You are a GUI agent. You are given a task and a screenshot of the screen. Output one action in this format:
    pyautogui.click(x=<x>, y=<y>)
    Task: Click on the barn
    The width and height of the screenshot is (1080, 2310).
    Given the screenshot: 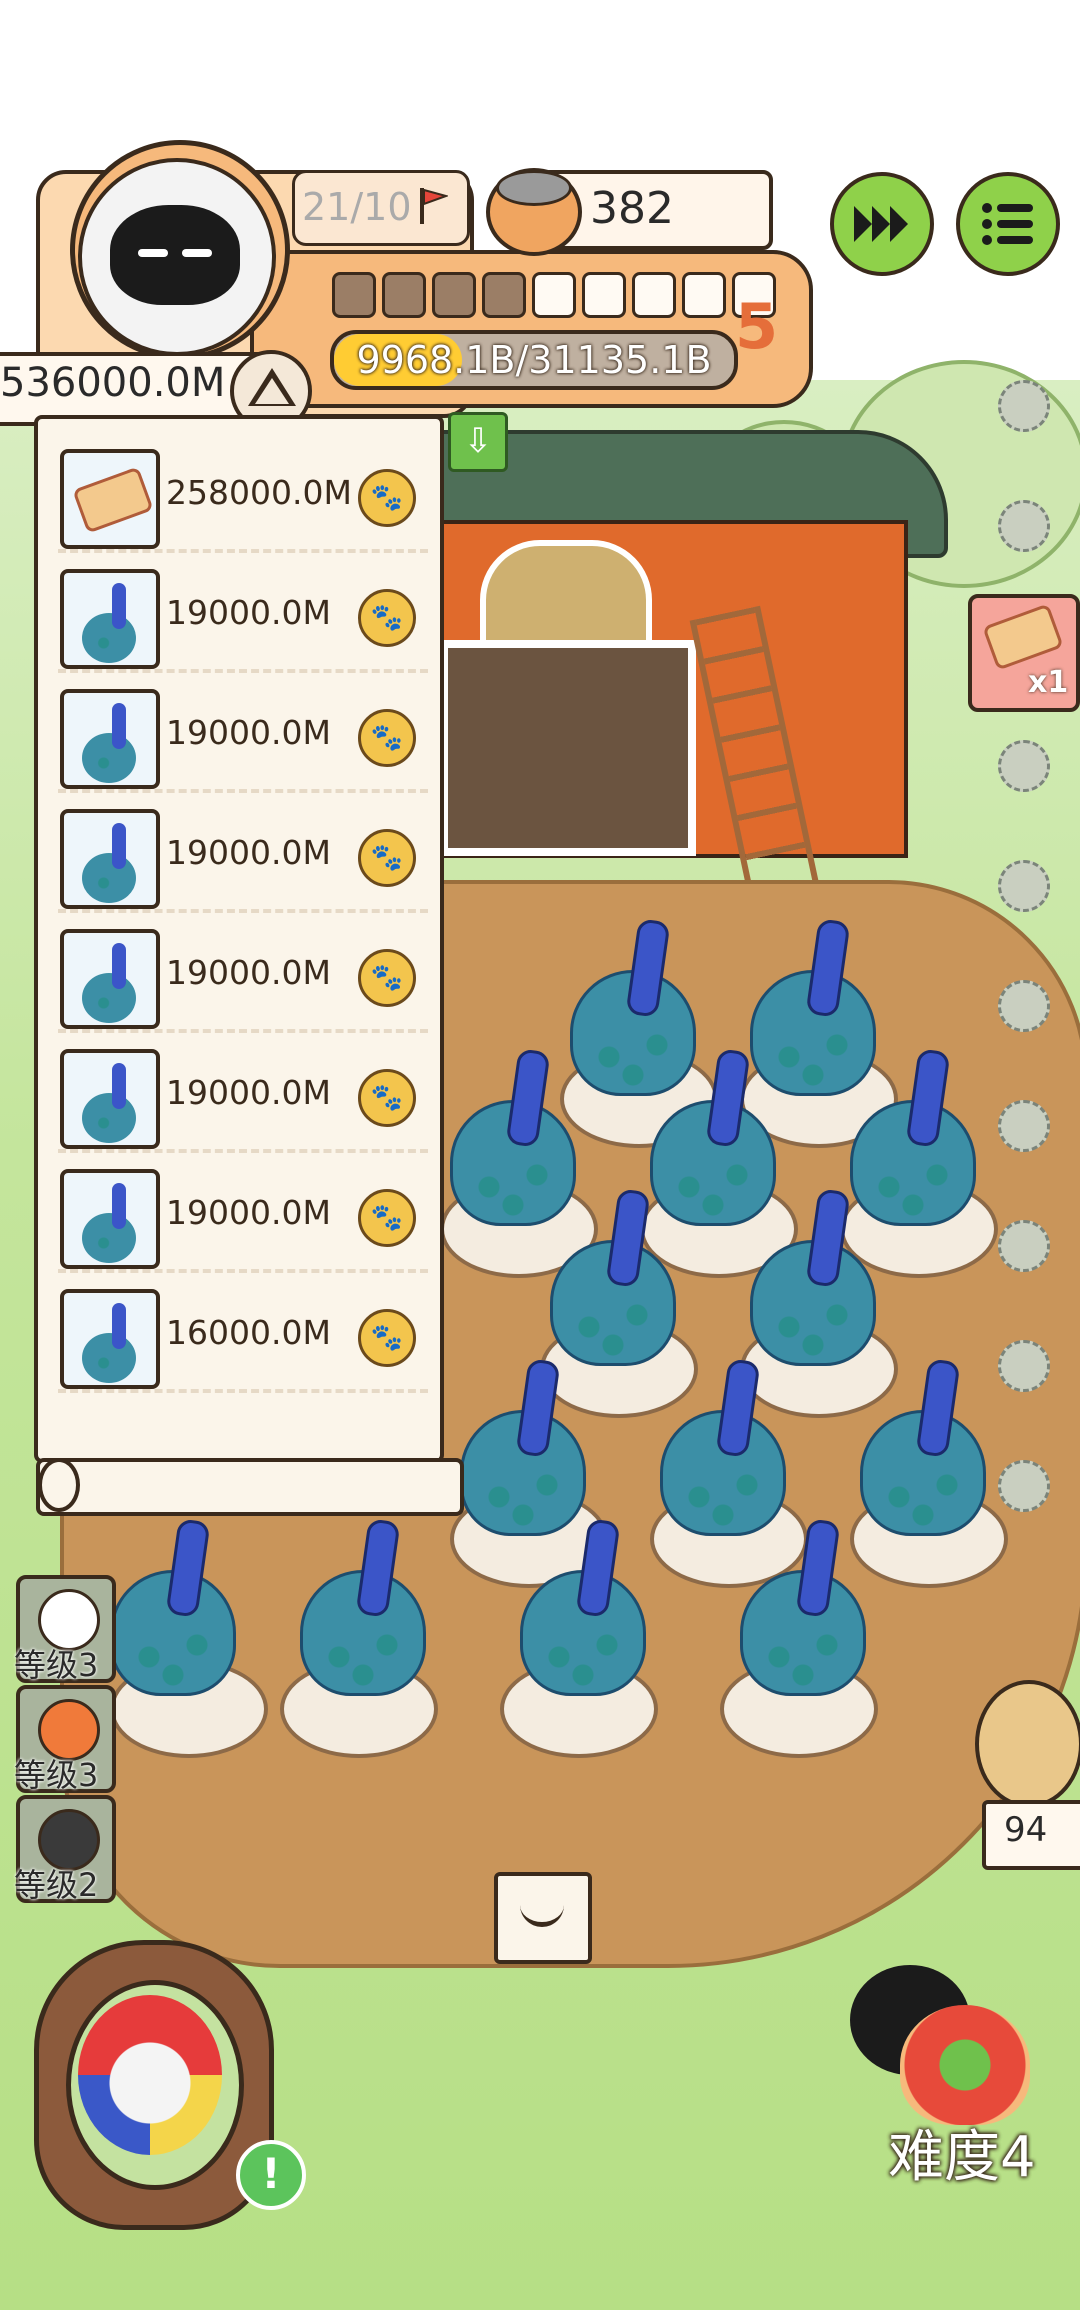 What is the action you would take?
    pyautogui.click(x=684, y=644)
    